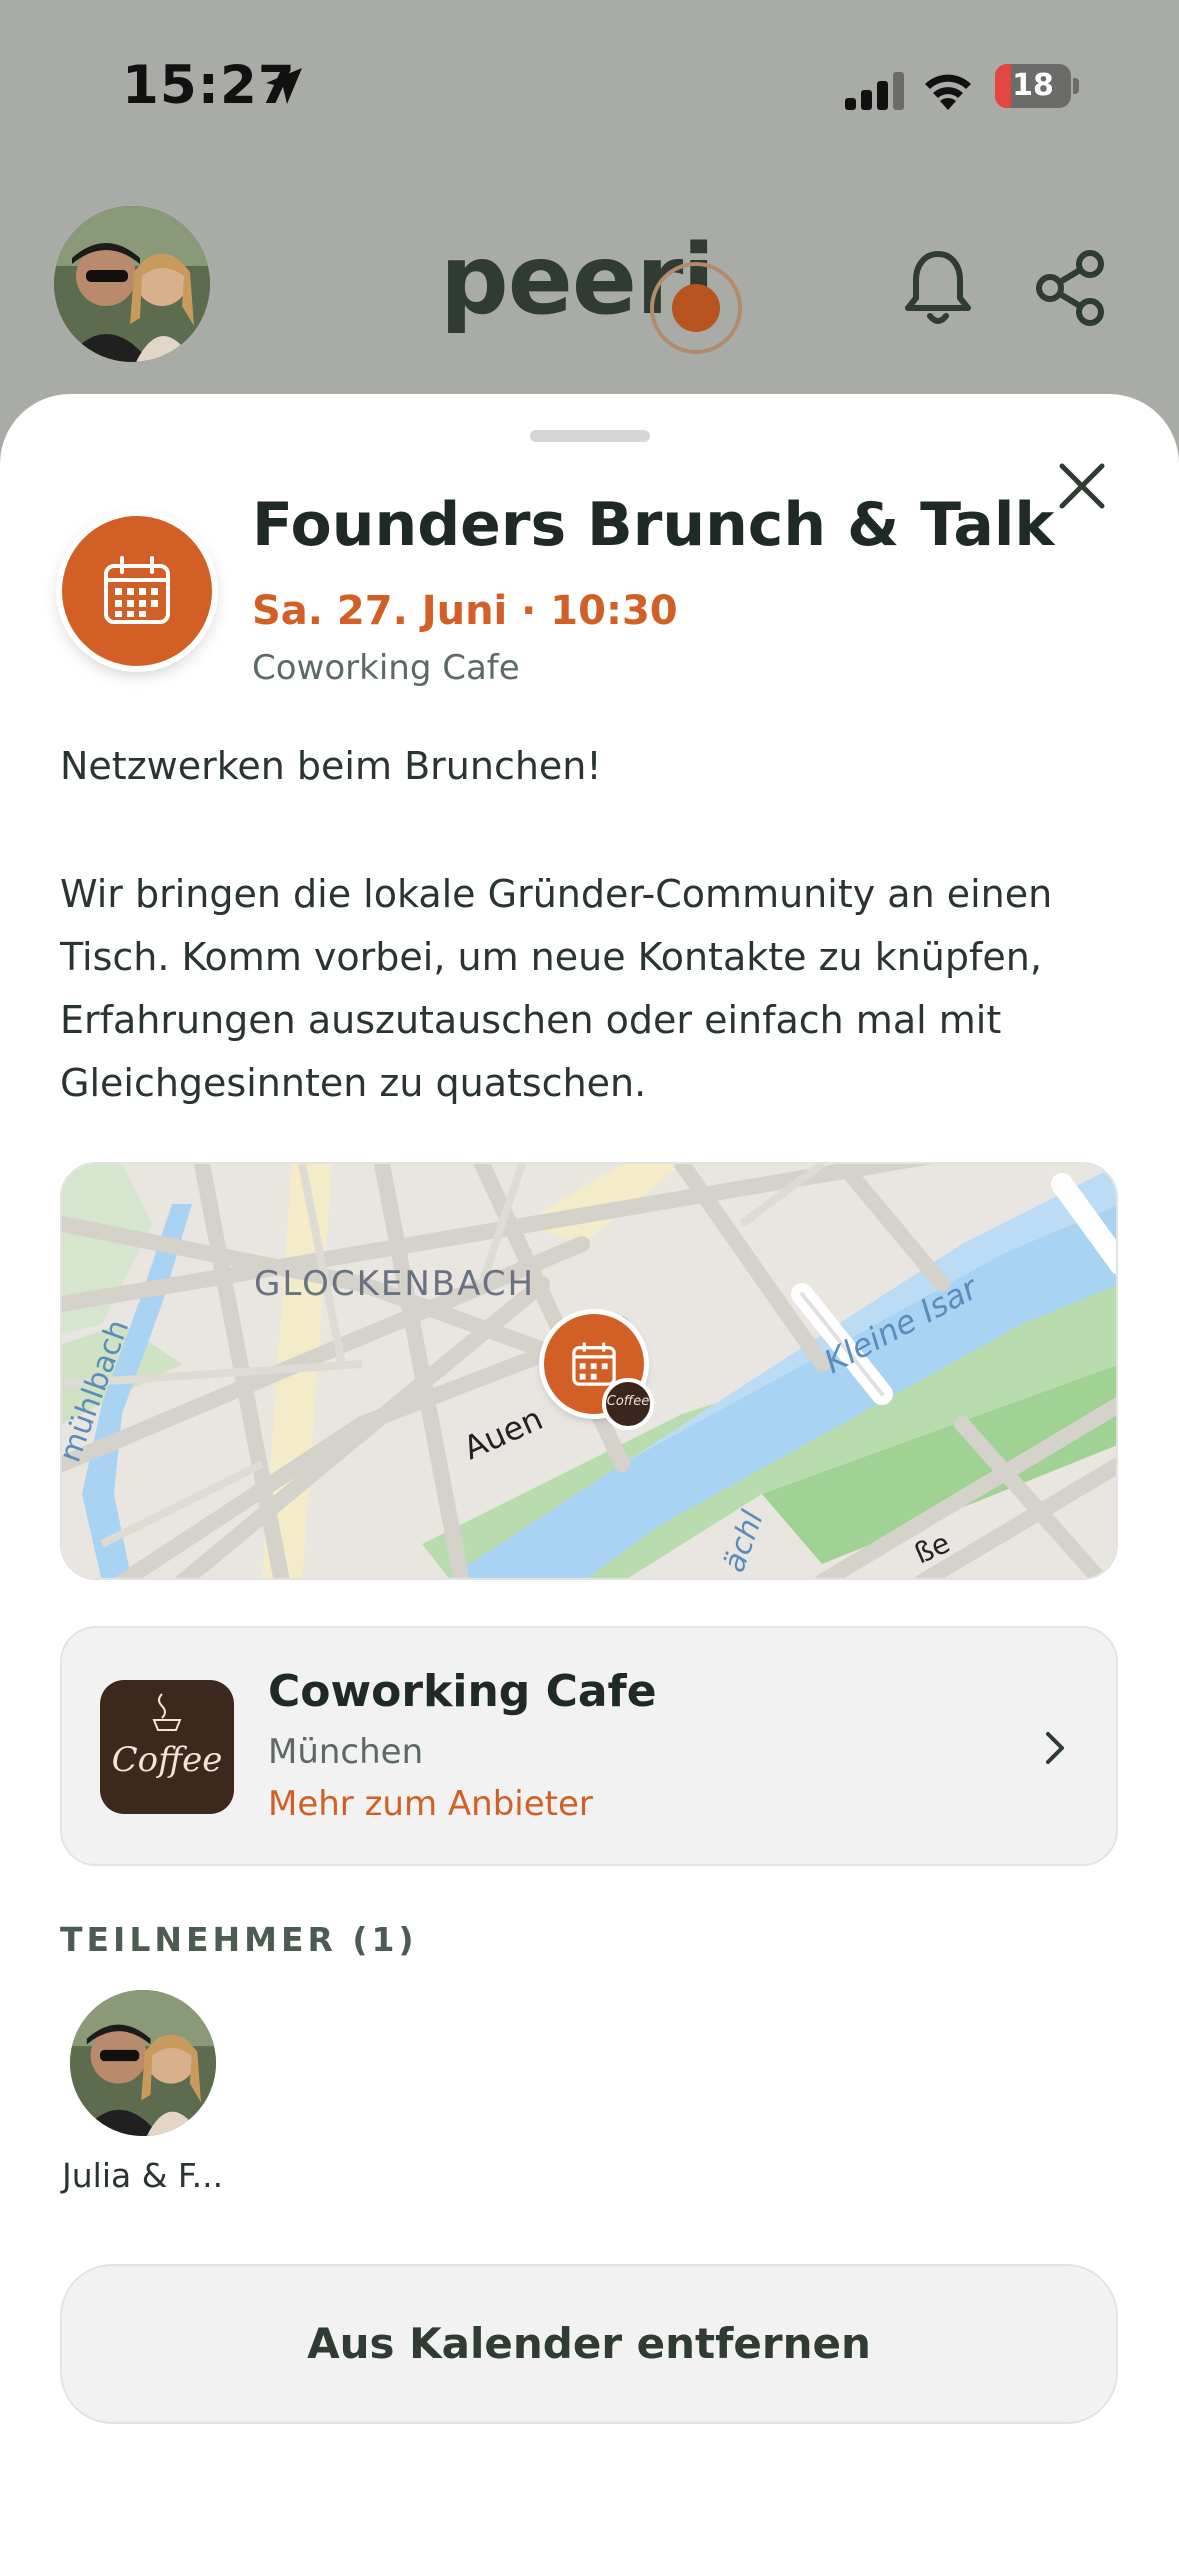  I want to click on wifi-icon, so click(948, 92).